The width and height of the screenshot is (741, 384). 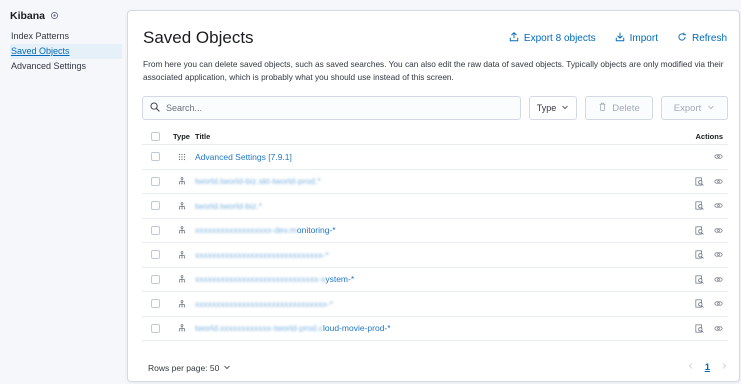 I want to click on table-row: Advanced Settings [7.9.1], so click(x=435, y=157).